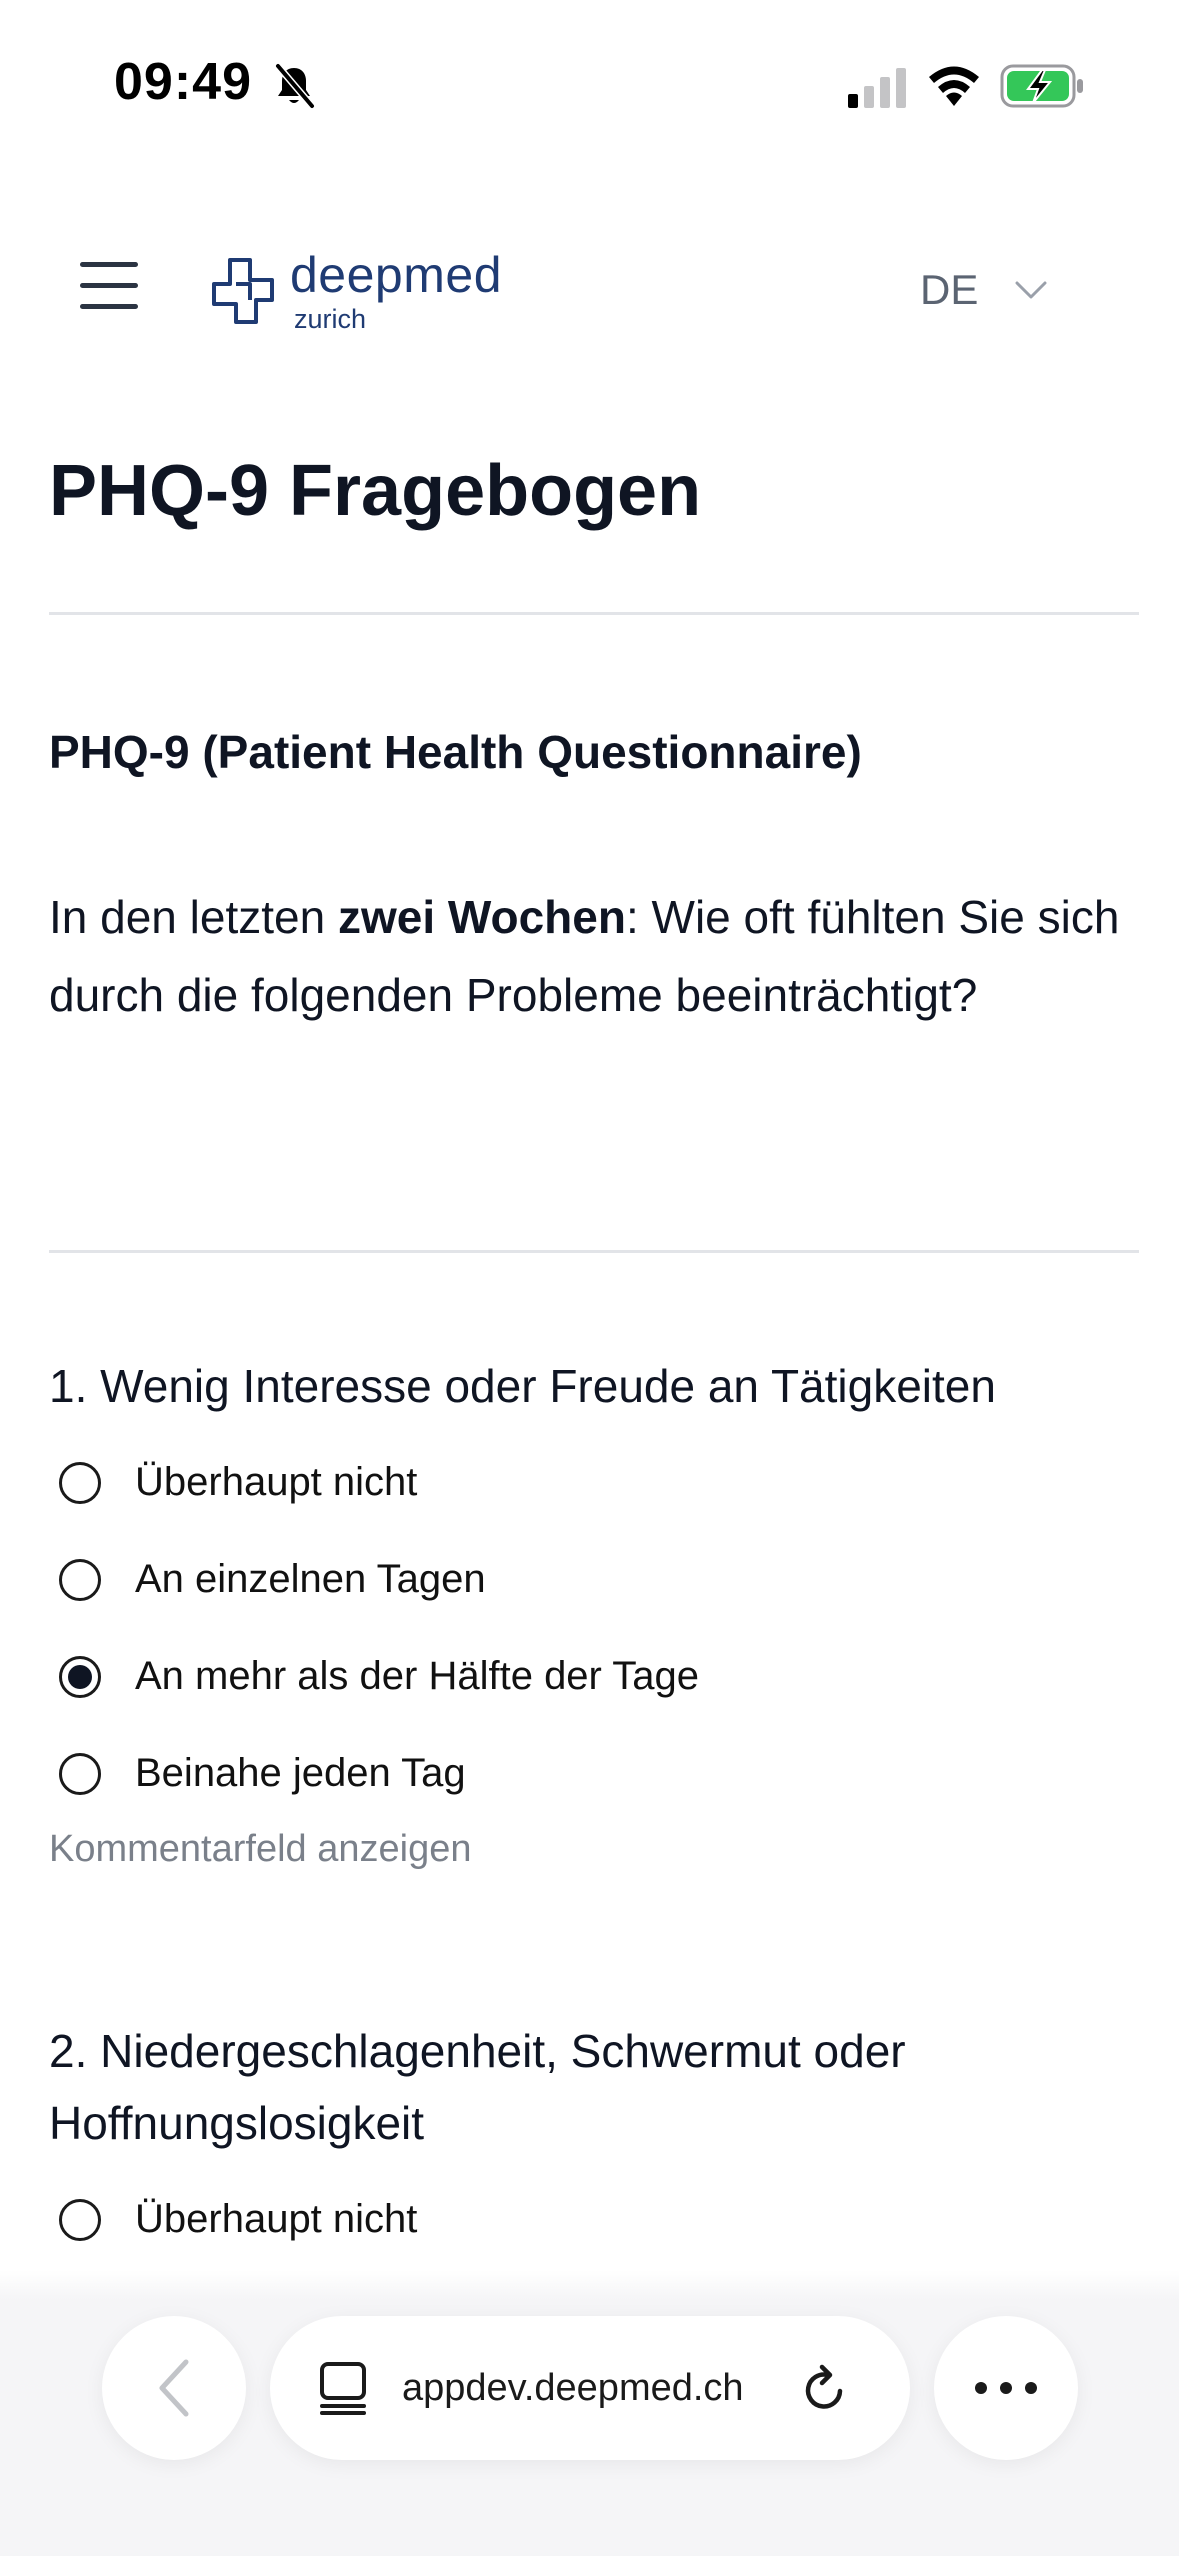 This screenshot has width=1179, height=2556. What do you see at coordinates (594, 1849) in the screenshot?
I see `show-comment-link: Kommentarfeld anzeigen` at bounding box center [594, 1849].